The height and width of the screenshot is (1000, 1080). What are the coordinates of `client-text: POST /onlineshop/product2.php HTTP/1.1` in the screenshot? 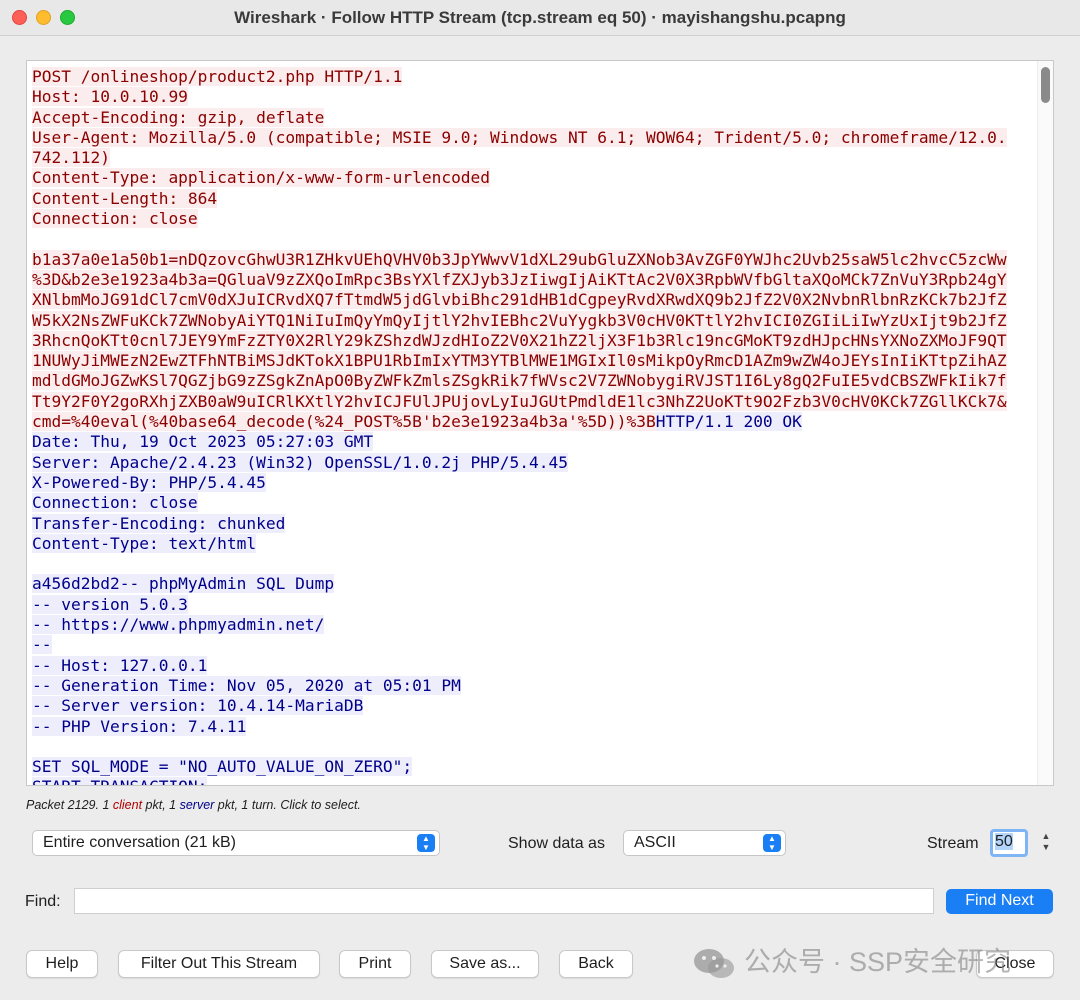 It's located at (217, 76).